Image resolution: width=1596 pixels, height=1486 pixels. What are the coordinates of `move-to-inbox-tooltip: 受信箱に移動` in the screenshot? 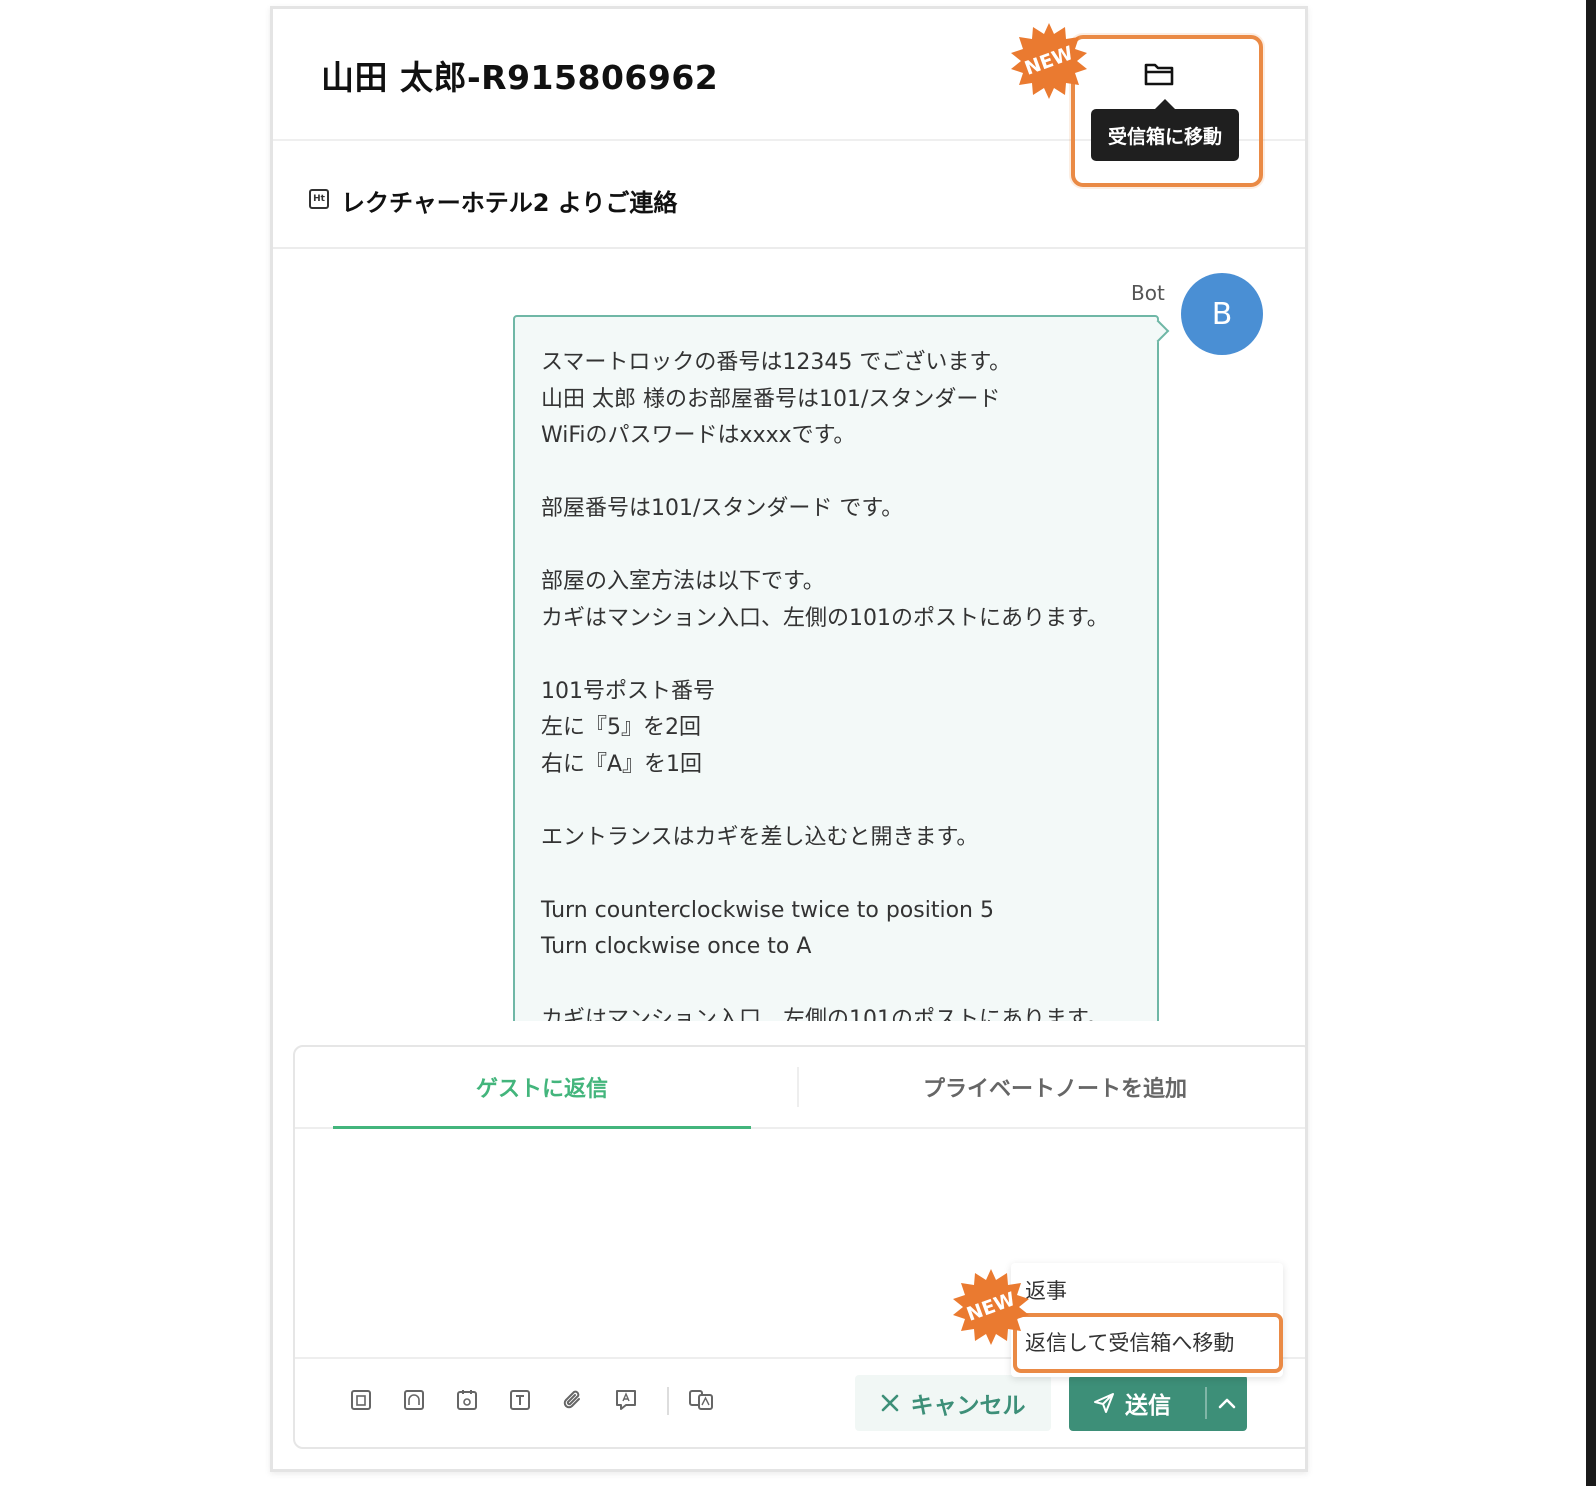 It's located at (1165, 130).